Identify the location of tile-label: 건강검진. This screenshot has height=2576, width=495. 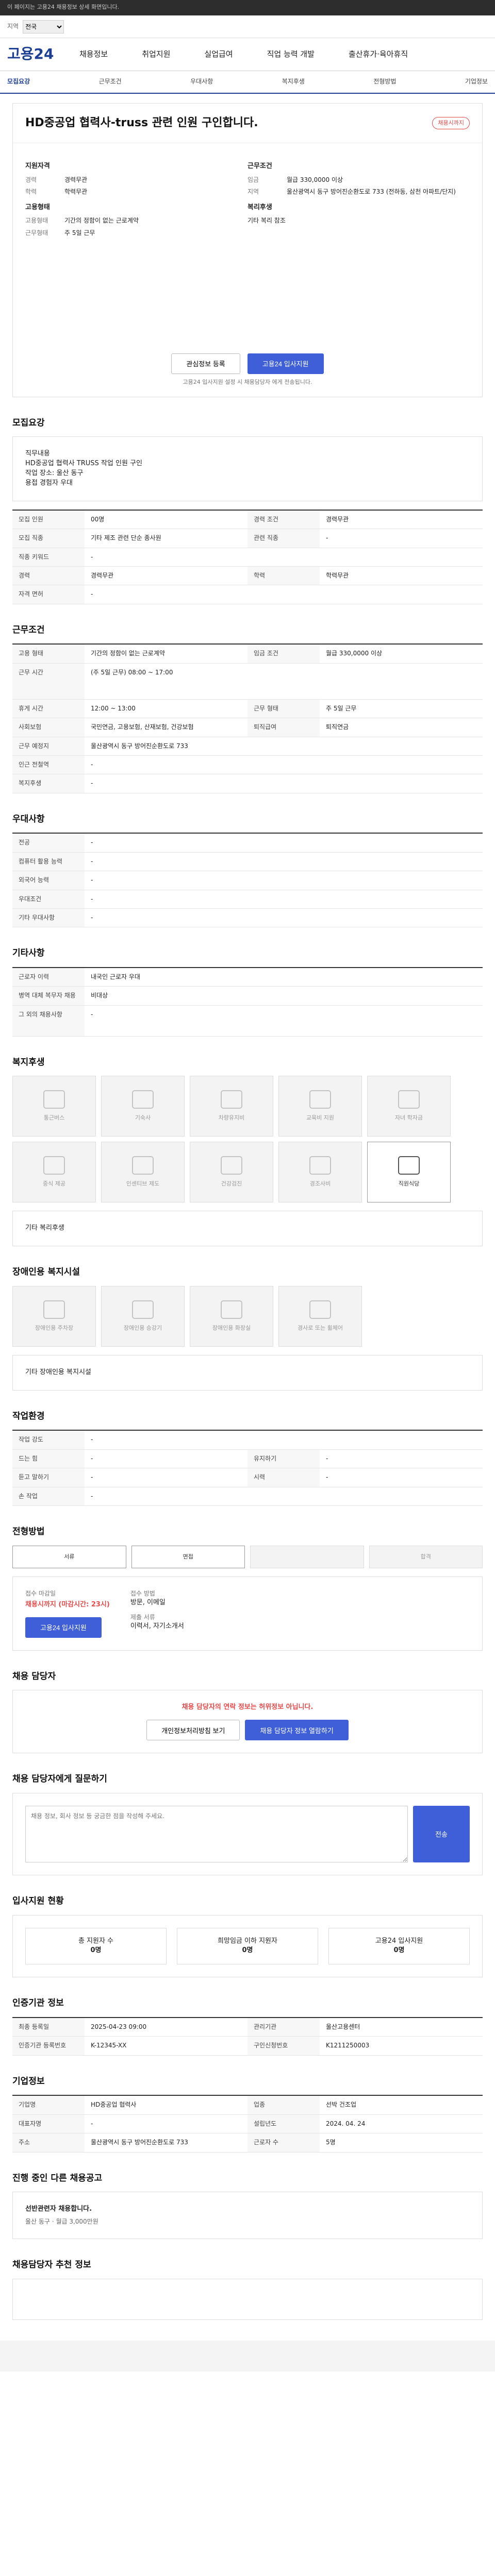
(231, 1184).